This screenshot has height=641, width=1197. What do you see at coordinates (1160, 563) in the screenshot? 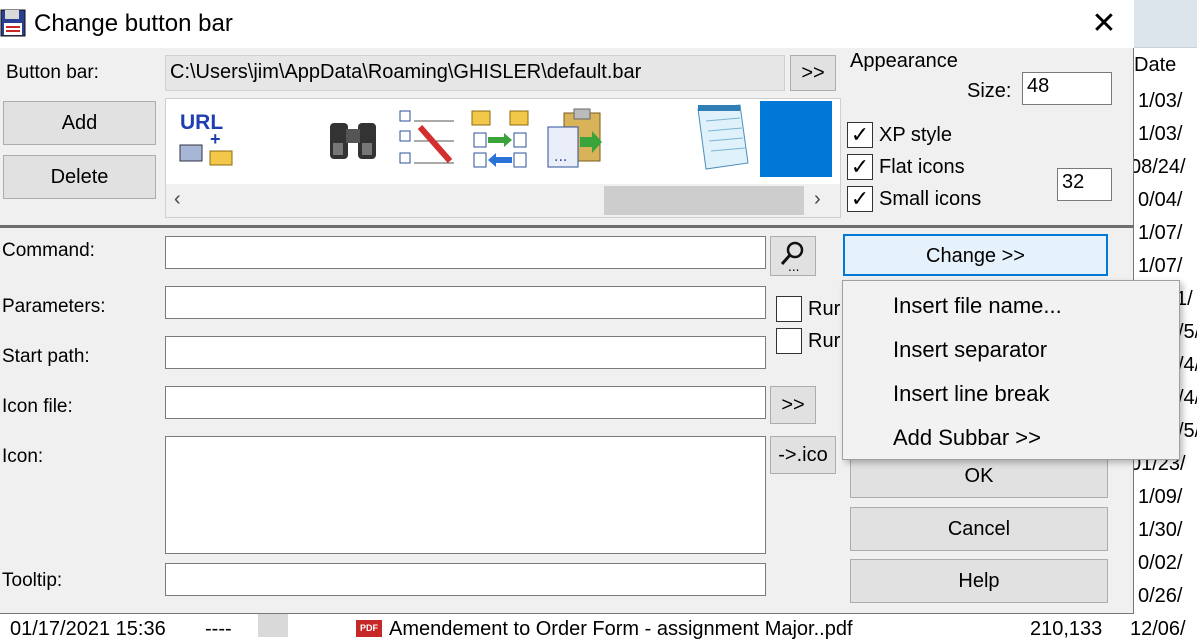
I see `background-date-cell: 0/02/` at bounding box center [1160, 563].